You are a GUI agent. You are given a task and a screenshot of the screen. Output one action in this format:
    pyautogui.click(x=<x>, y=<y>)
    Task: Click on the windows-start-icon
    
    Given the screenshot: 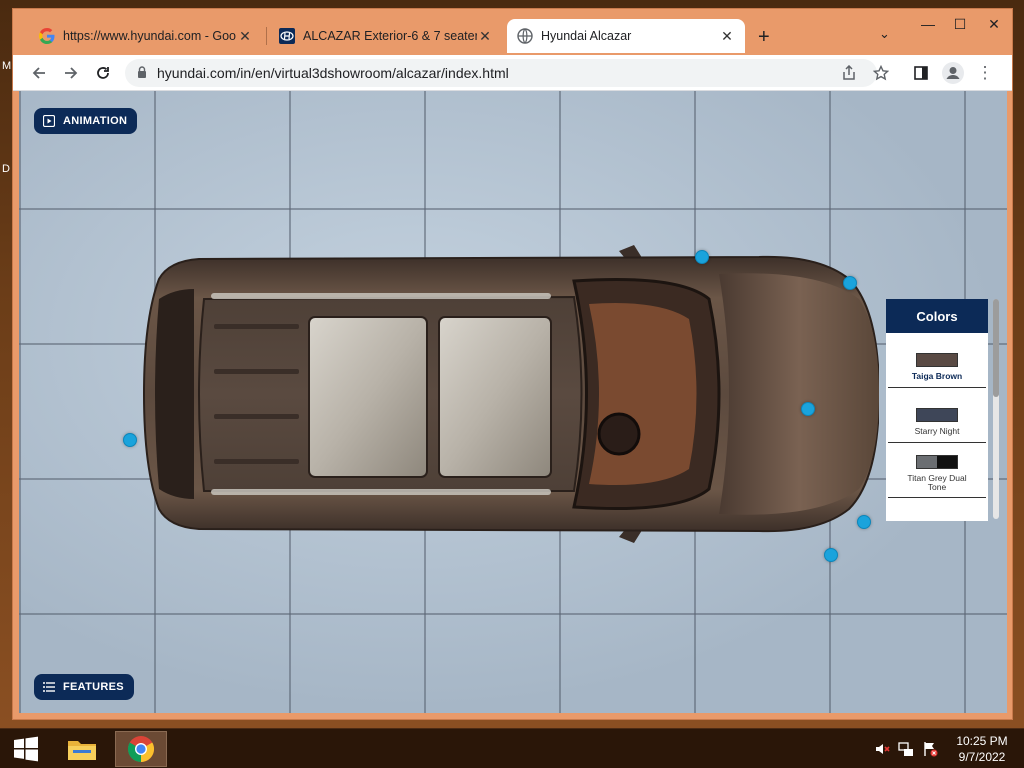 What is the action you would take?
    pyautogui.click(x=26, y=749)
    